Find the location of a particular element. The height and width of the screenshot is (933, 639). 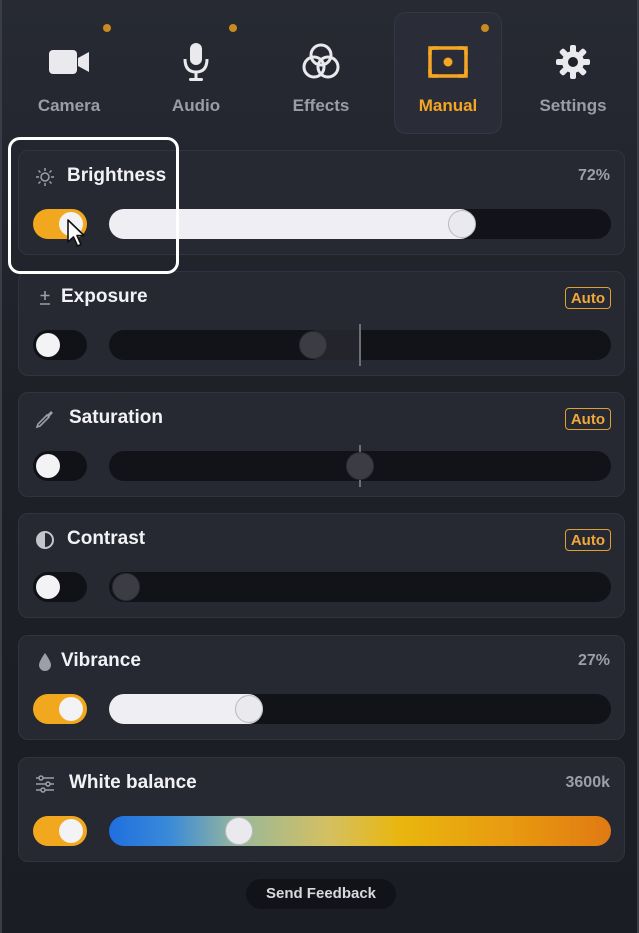

saturation-auto-badge: Auto is located at coordinates (587, 419).